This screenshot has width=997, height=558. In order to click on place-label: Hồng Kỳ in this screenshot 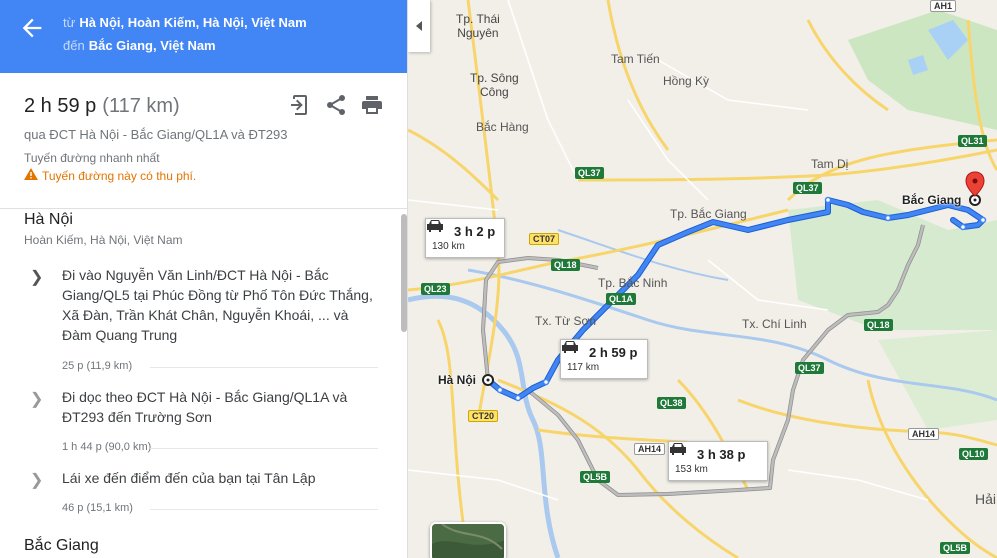, I will do `click(686, 81)`.